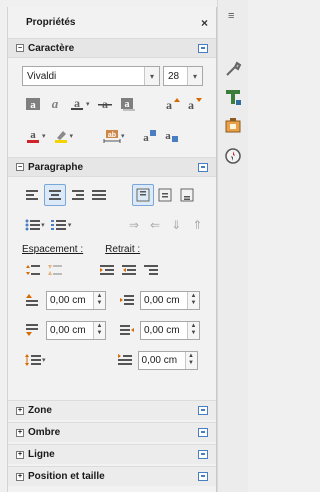 The height and width of the screenshot is (492, 320). What do you see at coordinates (41, 454) in the screenshot?
I see `section-line-label: Ligne` at bounding box center [41, 454].